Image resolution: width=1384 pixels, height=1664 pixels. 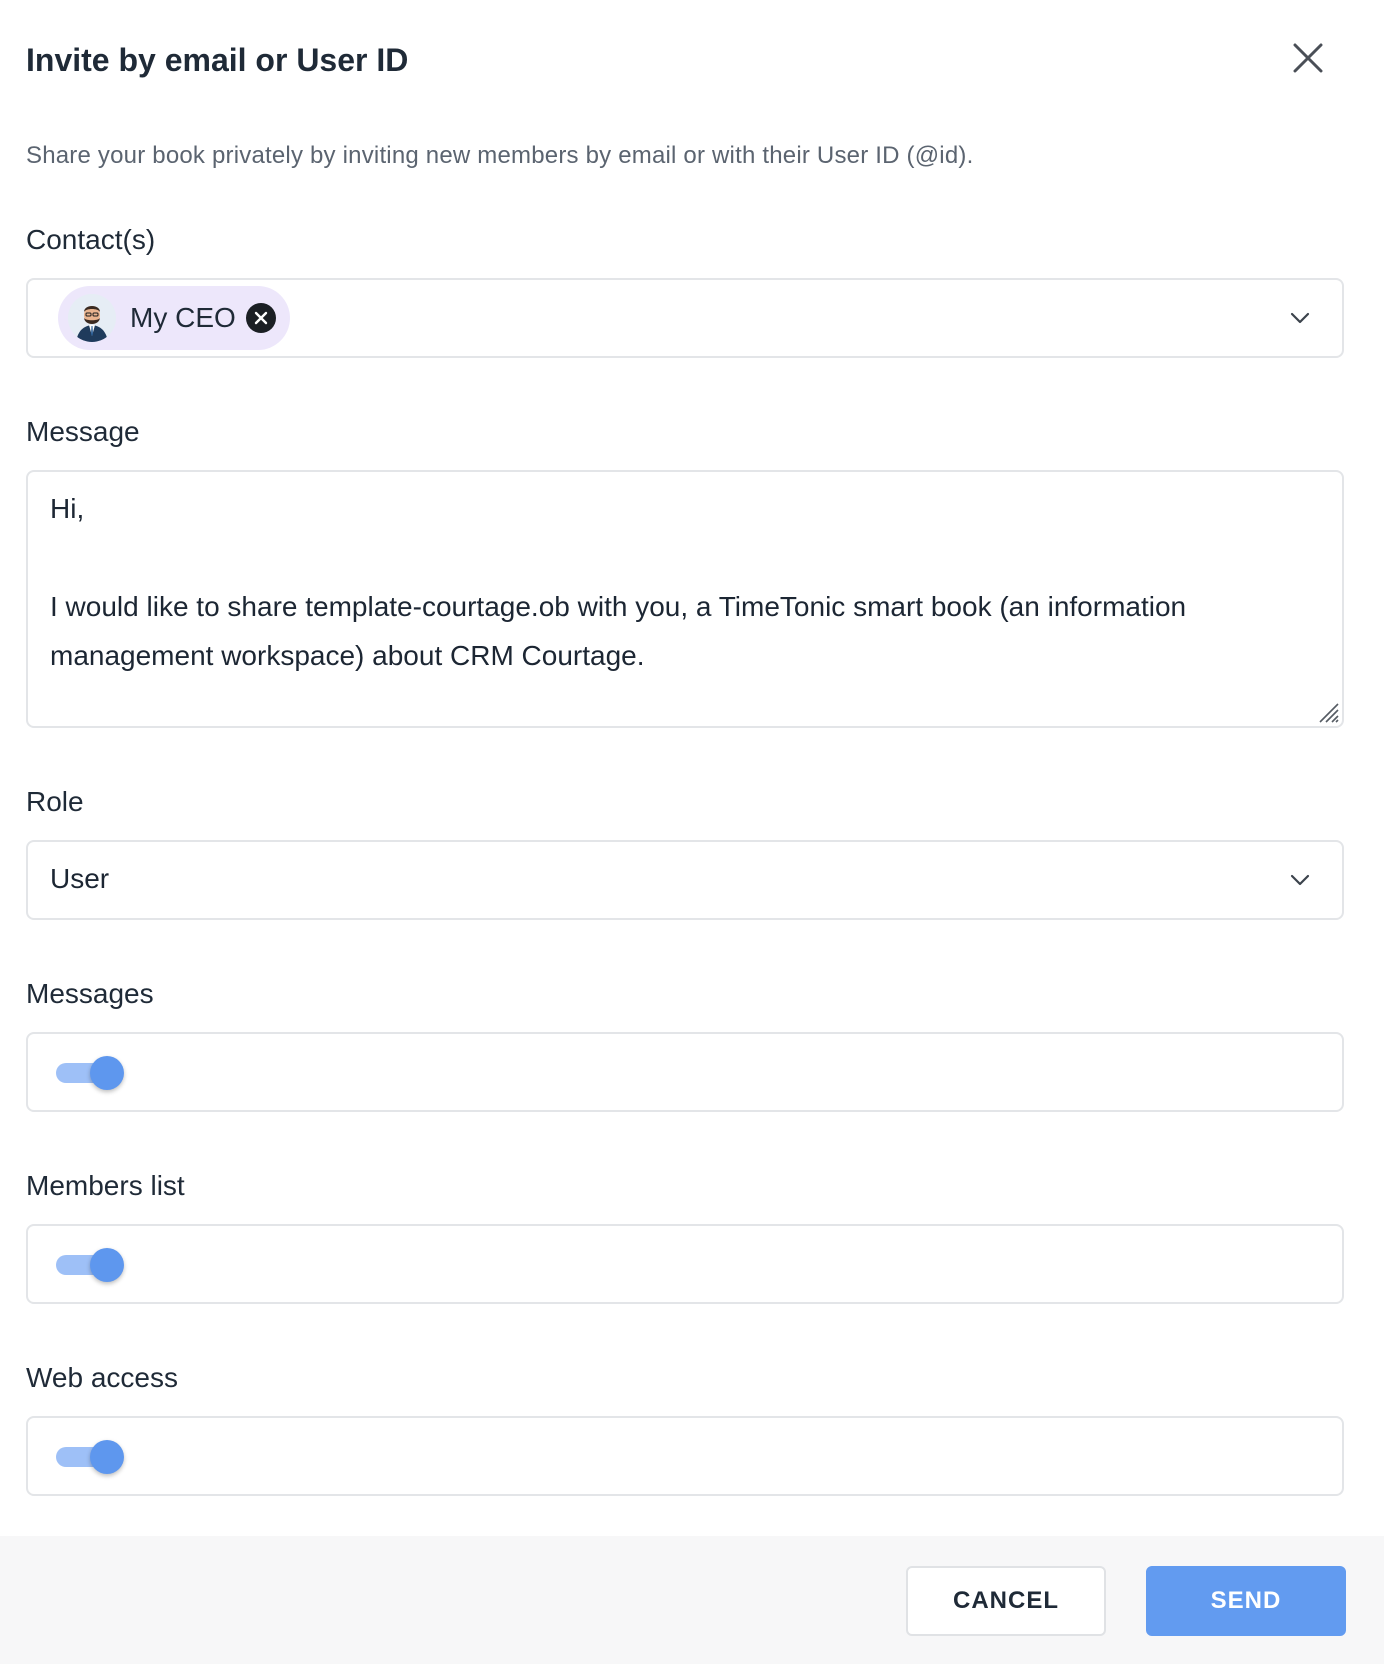 I want to click on resize-handle-icon, so click(x=1328, y=712).